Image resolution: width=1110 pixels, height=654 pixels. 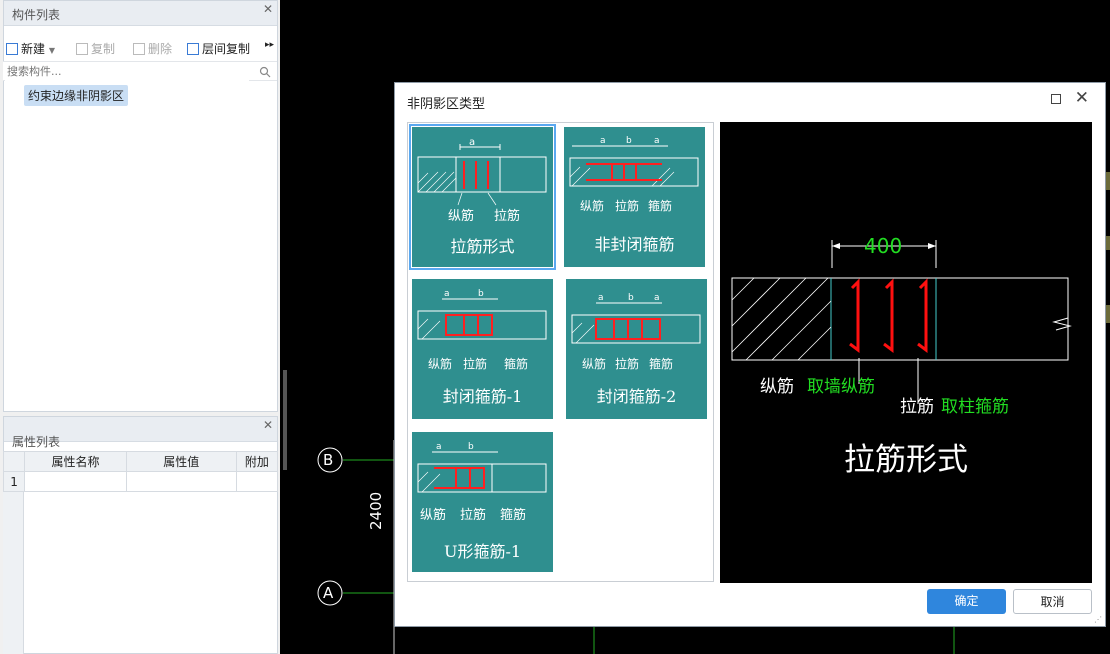 What do you see at coordinates (901, 322) in the screenshot?
I see `preview-diagram` at bounding box center [901, 322].